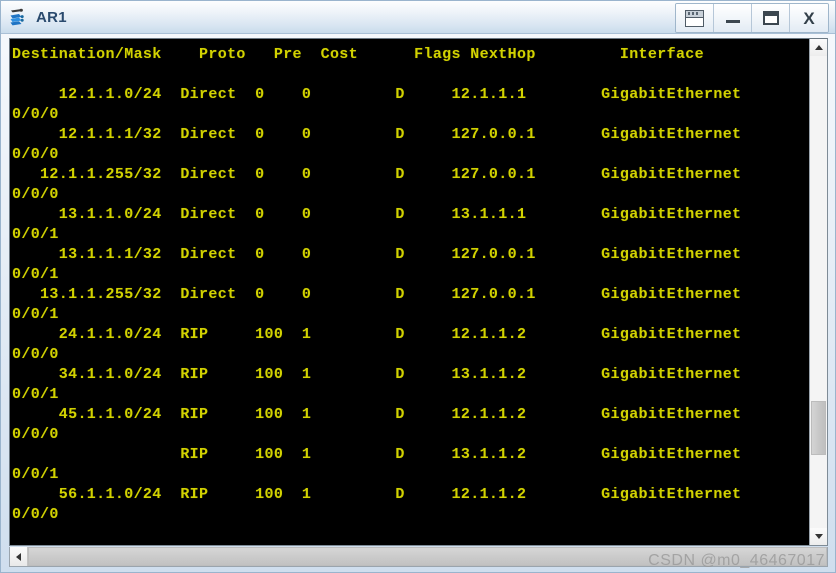  I want to click on window-title: AR1, so click(51, 17).